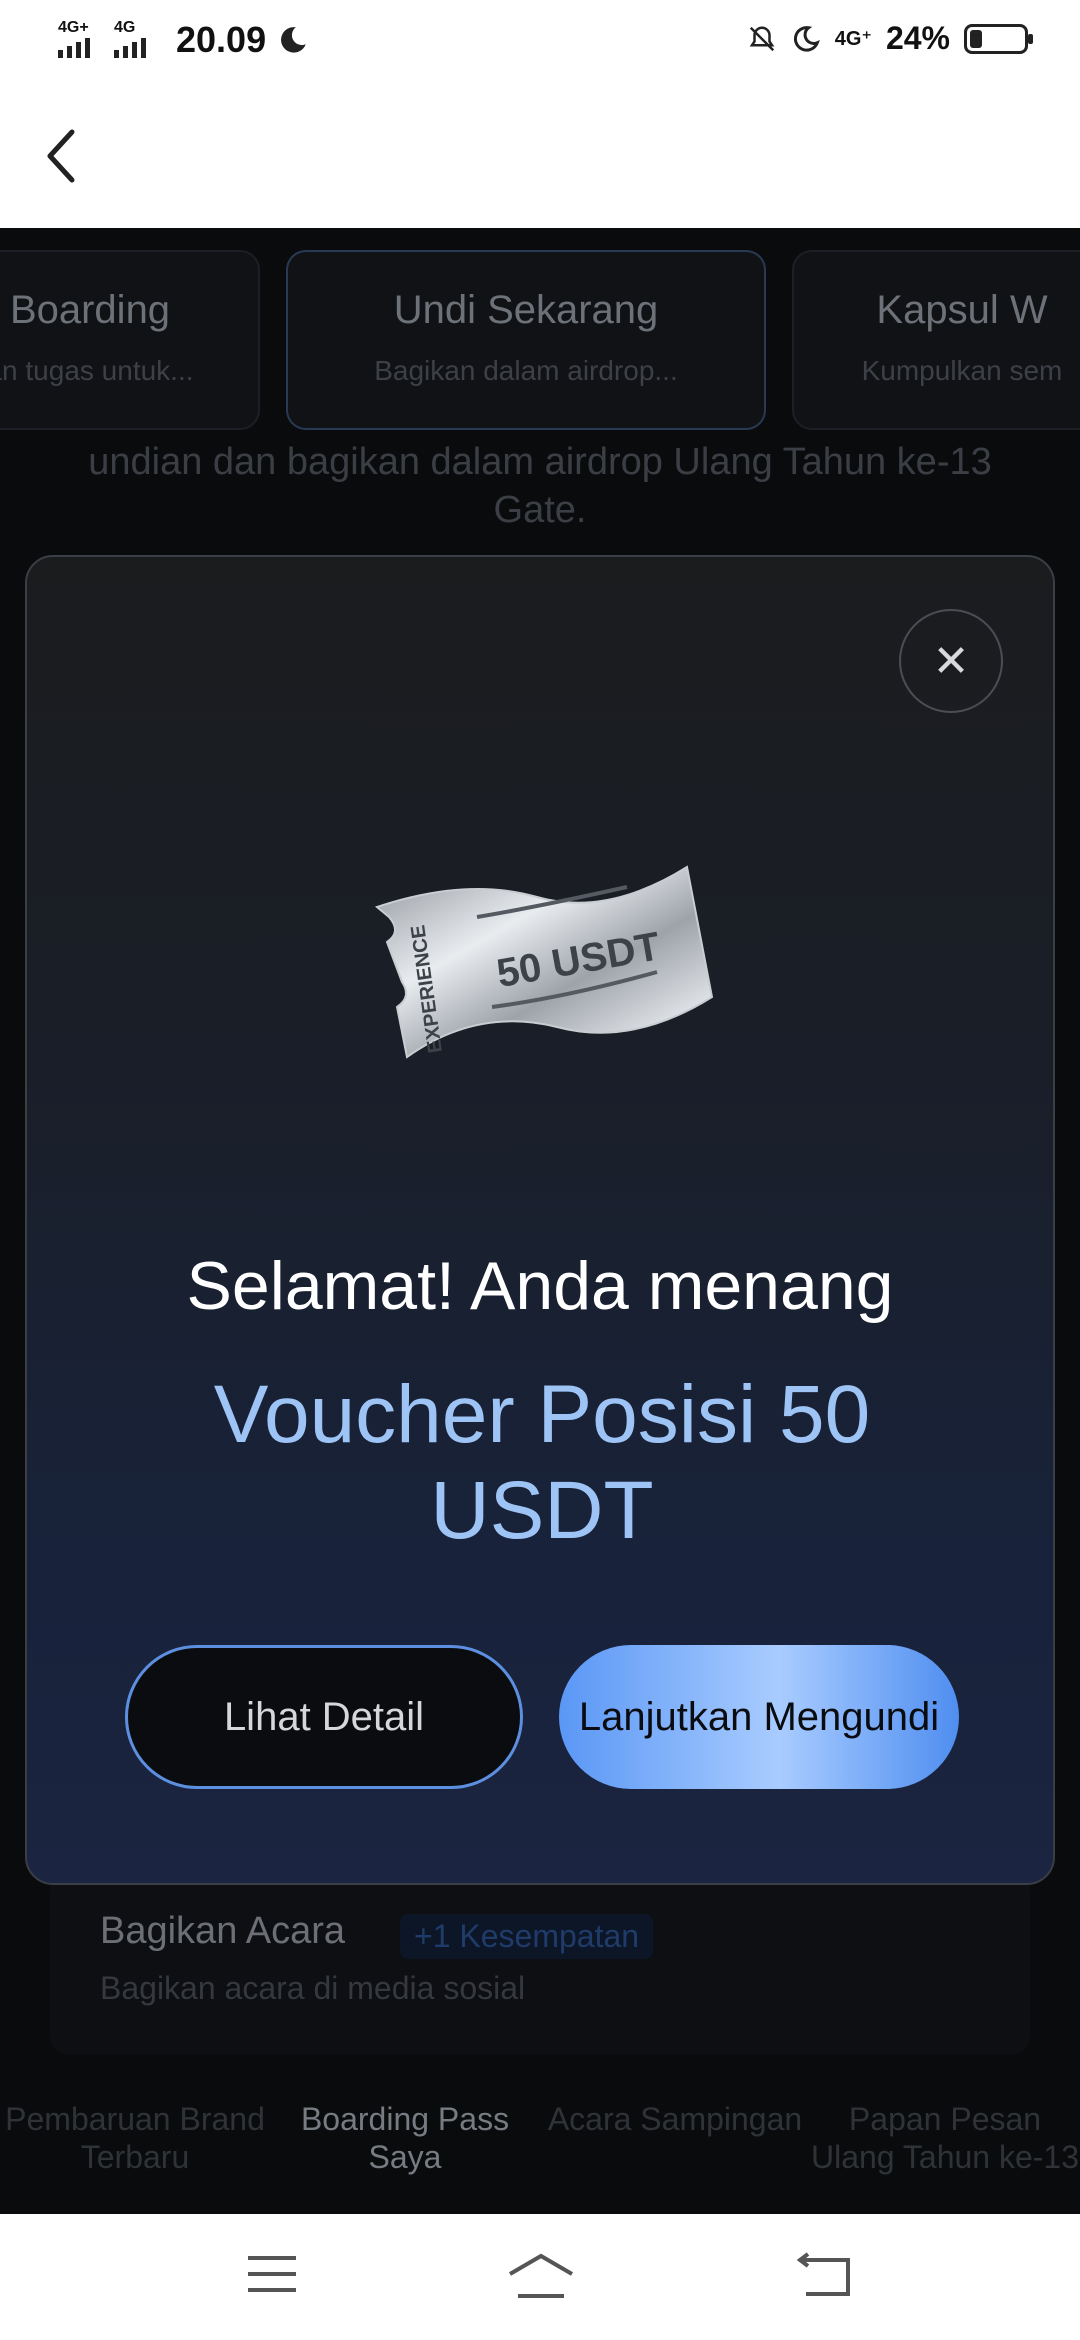  What do you see at coordinates (73, 27) in the screenshot?
I see `network-type: 4G+` at bounding box center [73, 27].